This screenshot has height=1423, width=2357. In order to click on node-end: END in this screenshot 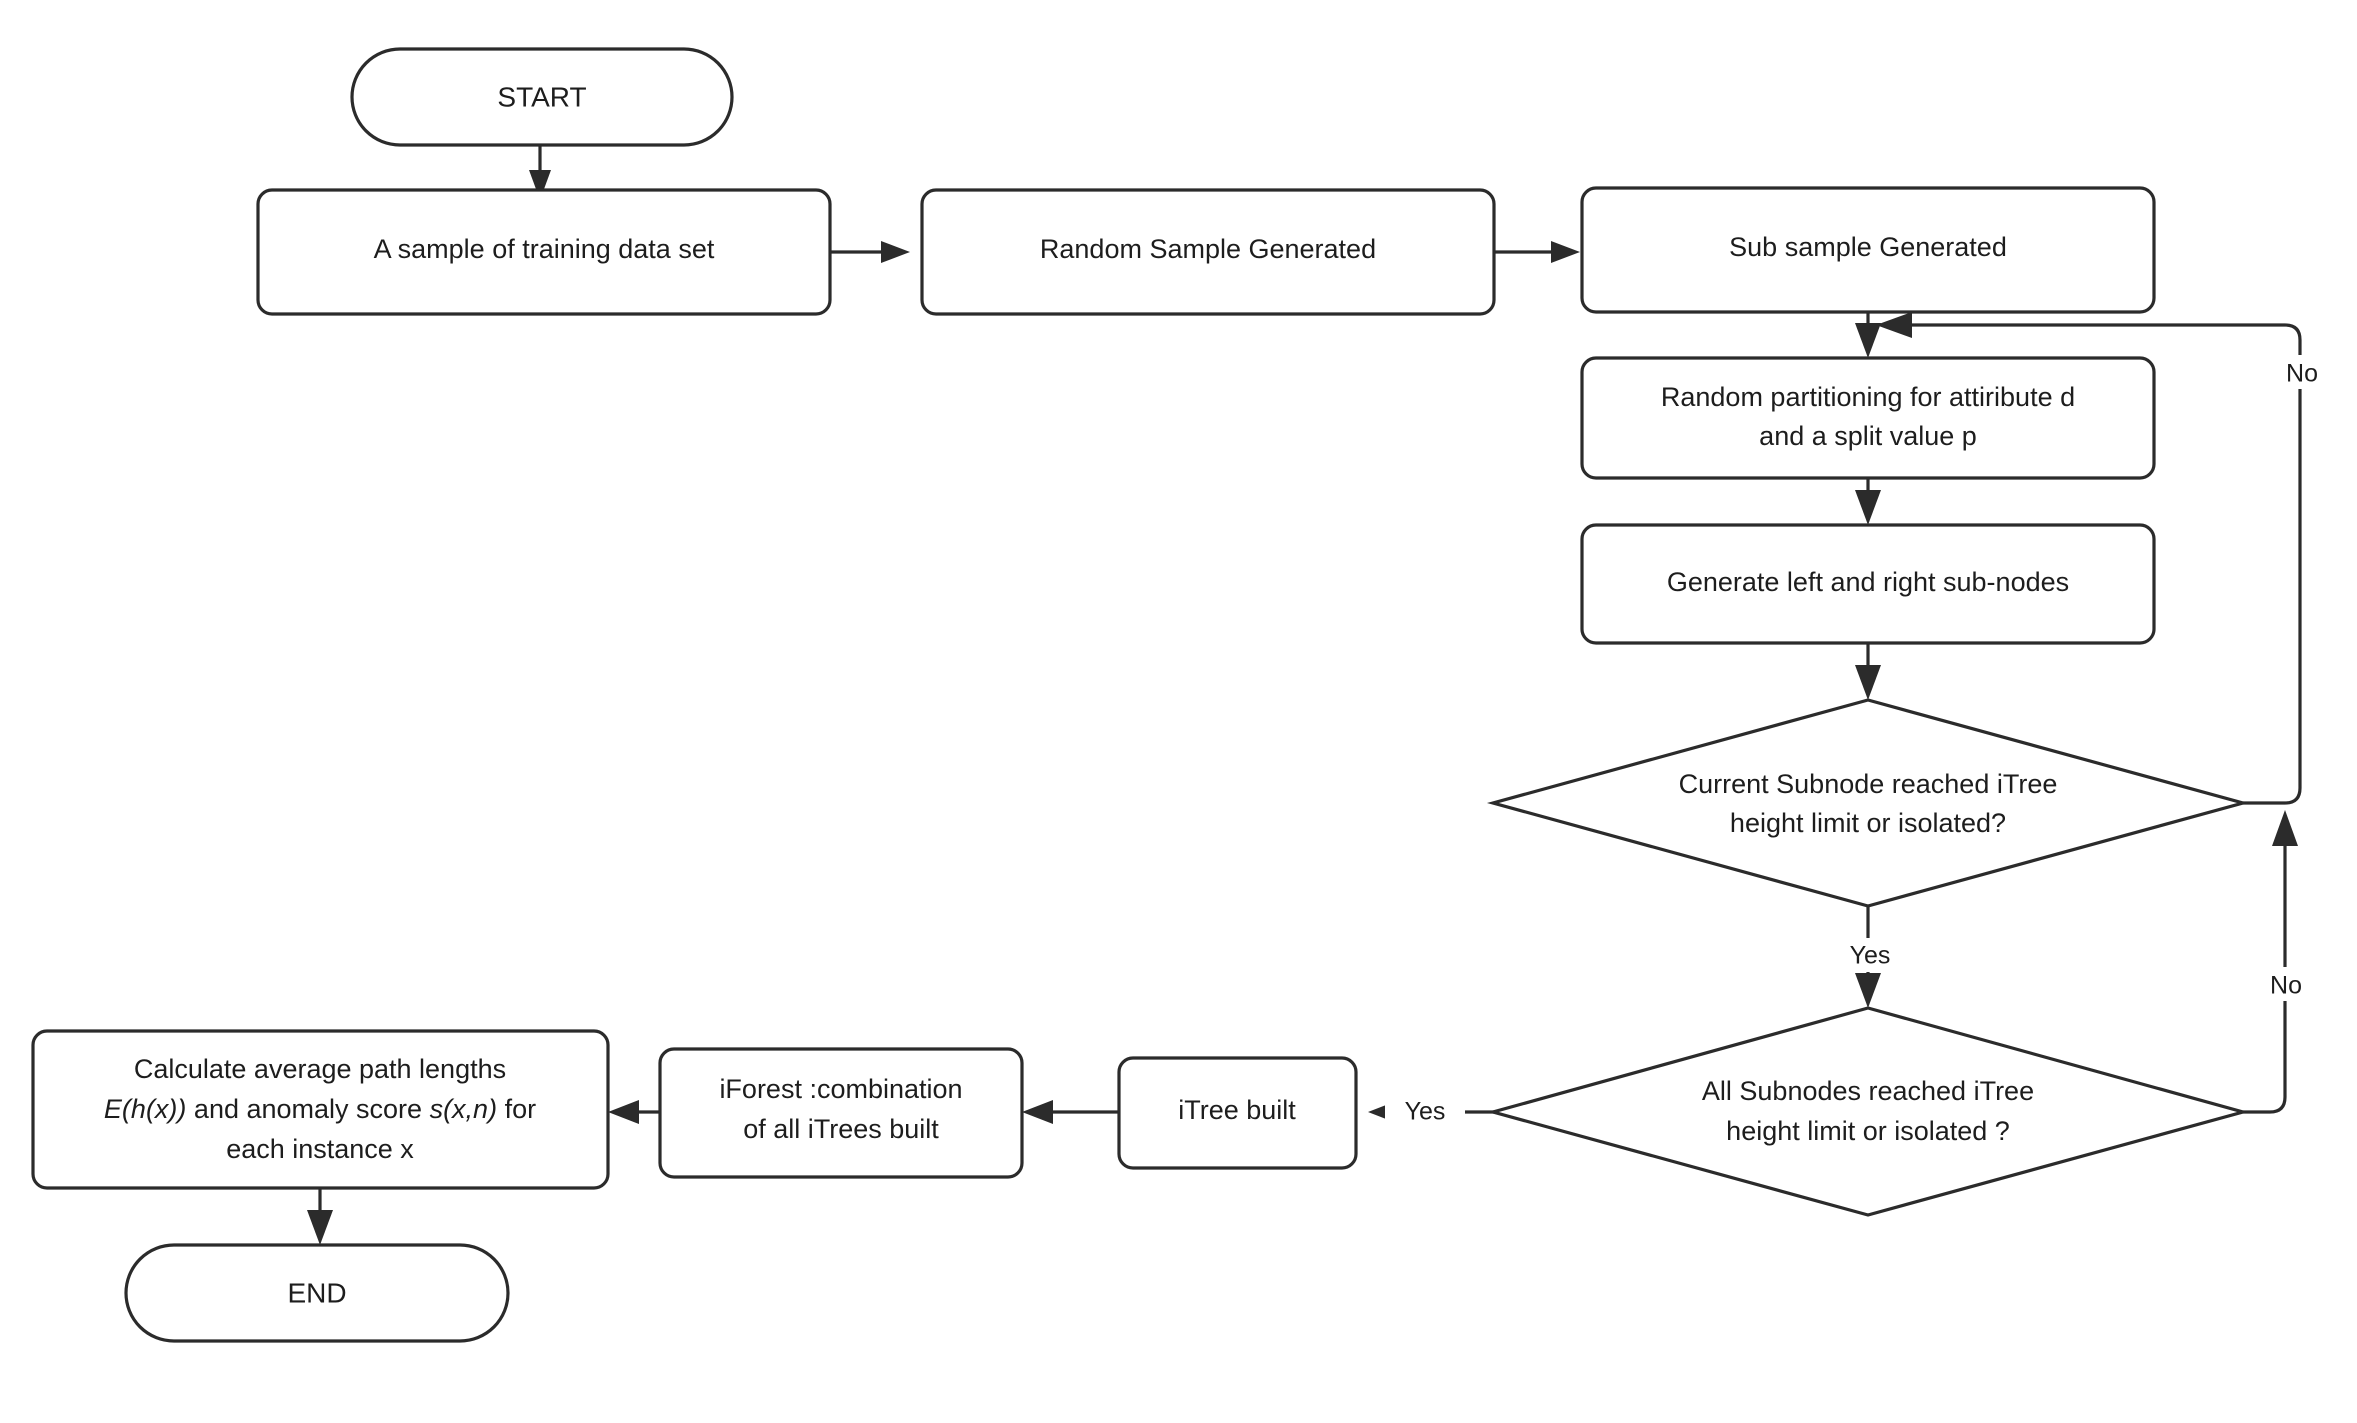, I will do `click(317, 1293)`.